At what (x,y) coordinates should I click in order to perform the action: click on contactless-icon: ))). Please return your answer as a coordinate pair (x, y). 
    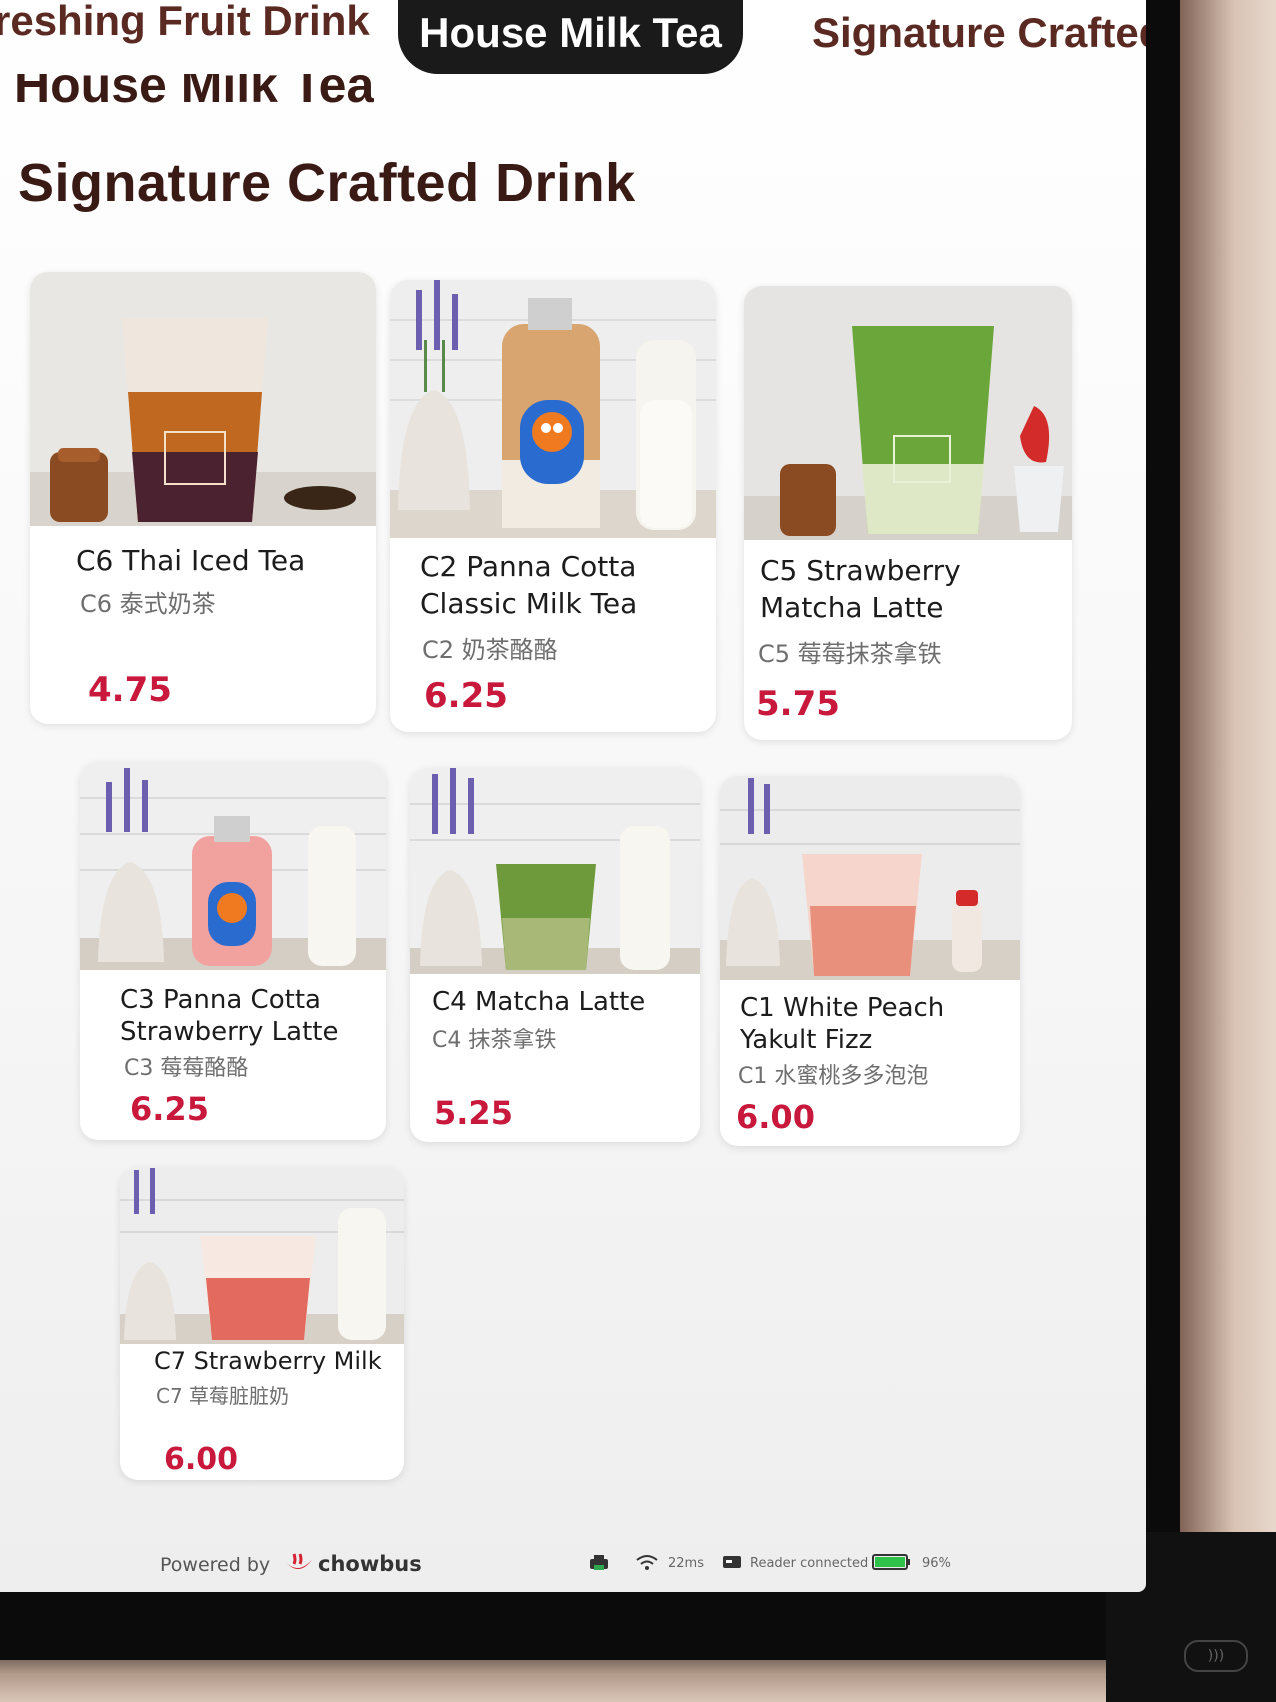
    Looking at the image, I should click on (1216, 1656).